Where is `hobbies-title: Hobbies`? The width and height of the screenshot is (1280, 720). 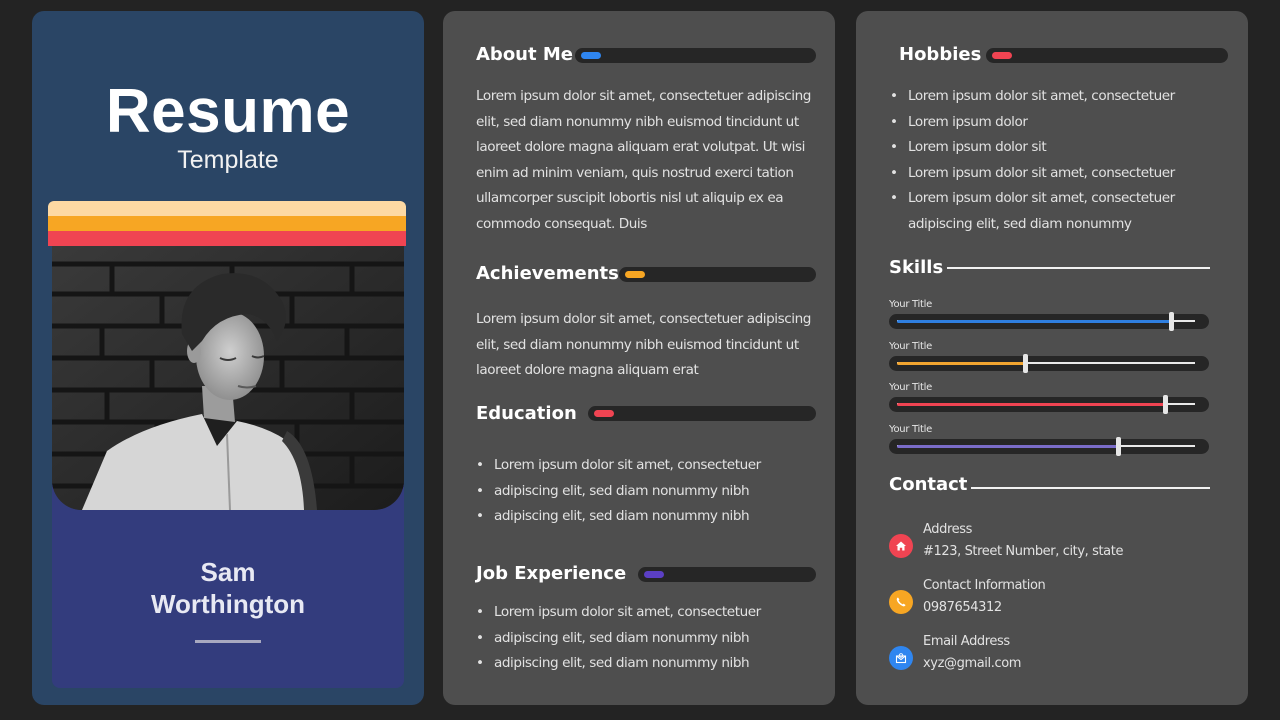
hobbies-title: Hobbies is located at coordinates (940, 54).